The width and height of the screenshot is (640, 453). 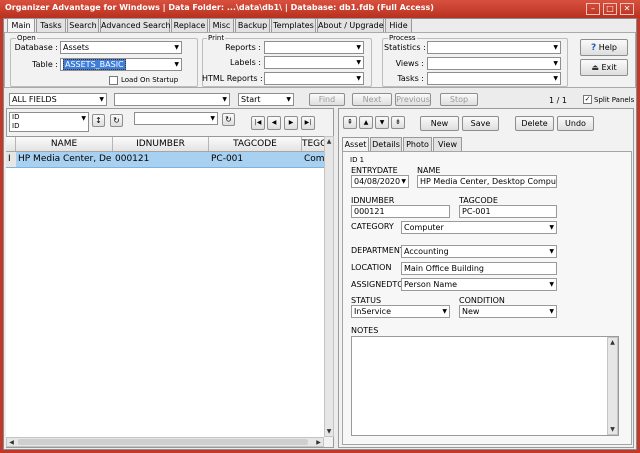 What do you see at coordinates (313, 144) in the screenshot?
I see `header-category: TEGO` at bounding box center [313, 144].